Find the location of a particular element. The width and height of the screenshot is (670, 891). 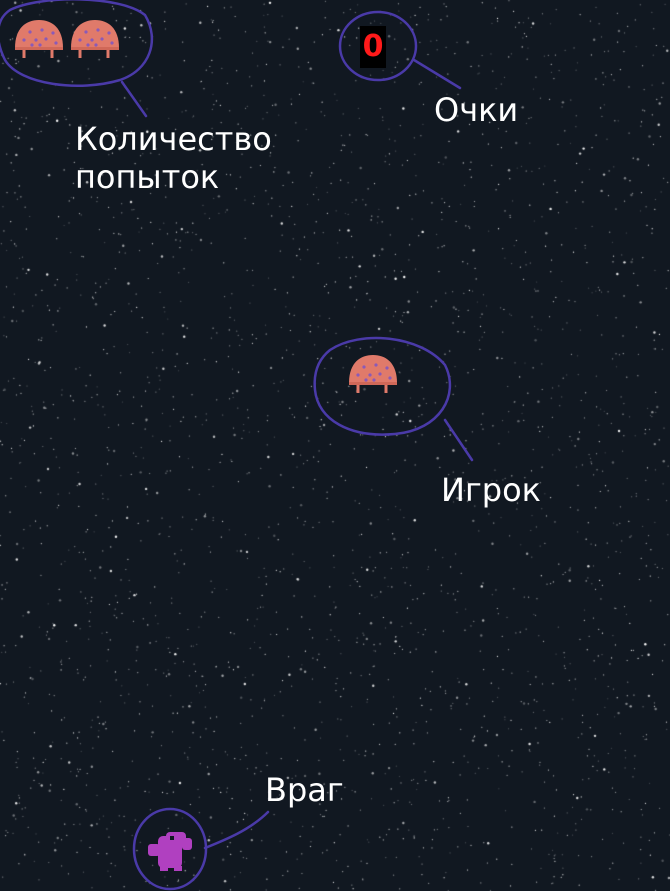

enemy-label: Враг is located at coordinates (304, 790).